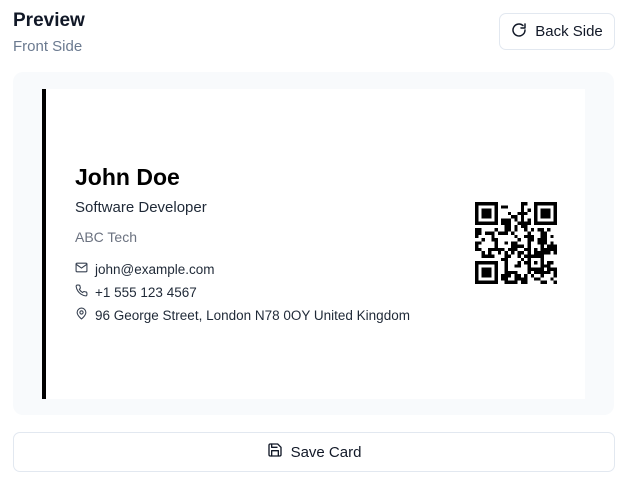  I want to click on flip-card-button: Back Side, so click(557, 31).